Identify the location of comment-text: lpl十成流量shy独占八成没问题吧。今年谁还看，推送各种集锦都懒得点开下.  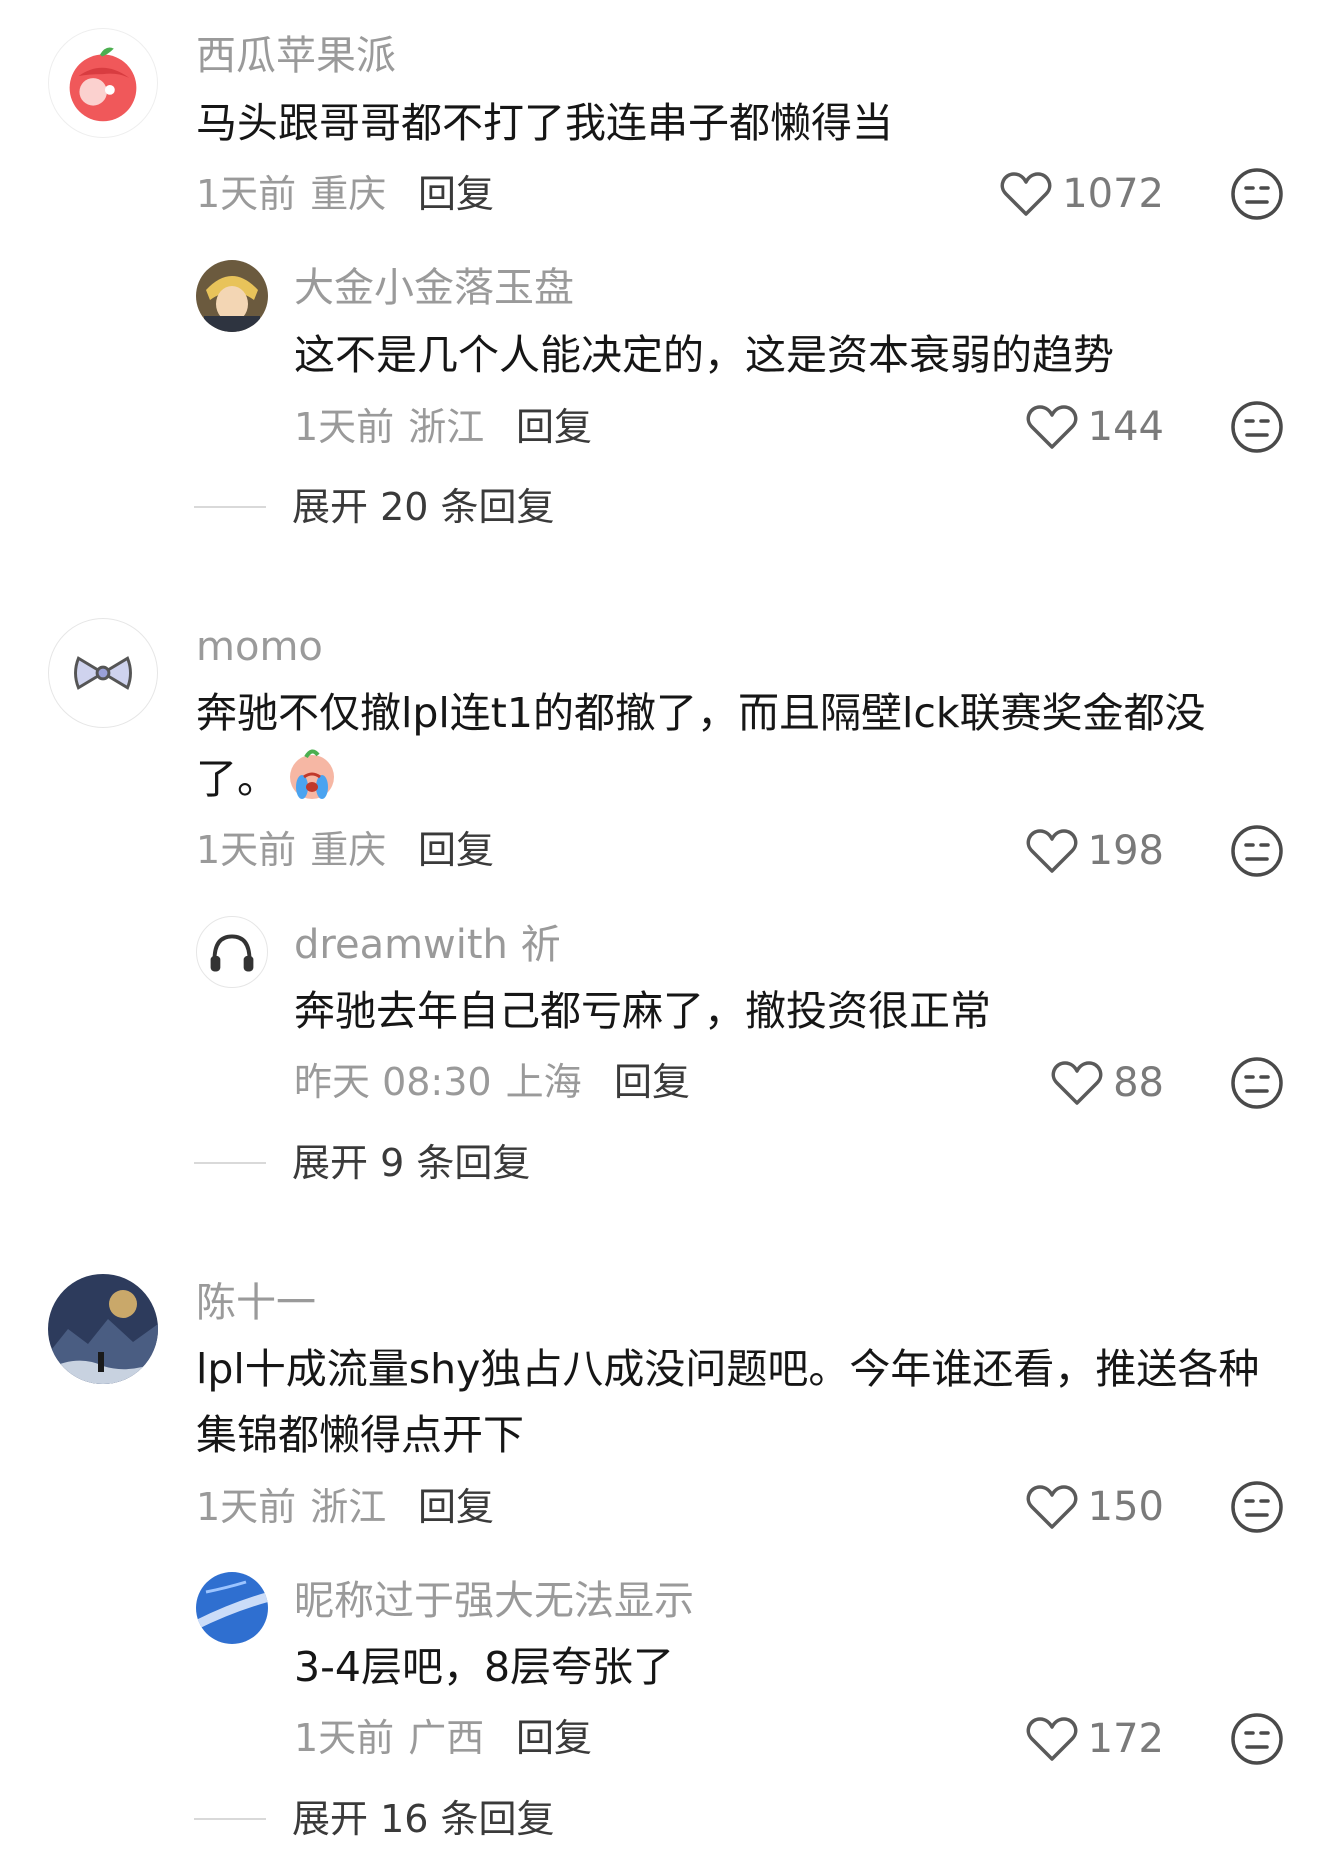
(728, 1402).